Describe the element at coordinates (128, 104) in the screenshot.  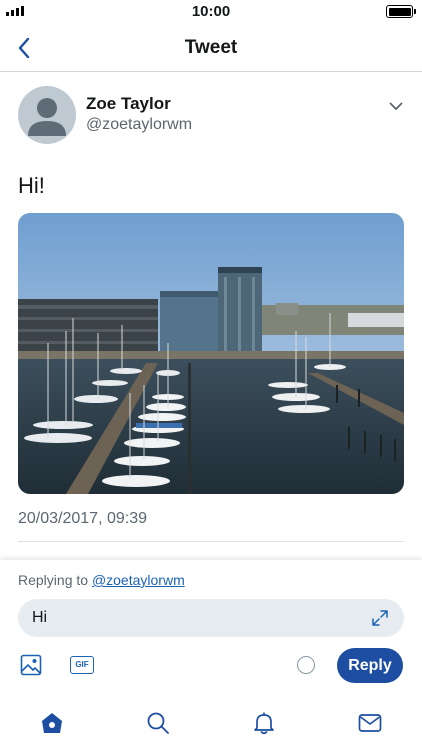
I see `author-name: Zoe Taylor` at that location.